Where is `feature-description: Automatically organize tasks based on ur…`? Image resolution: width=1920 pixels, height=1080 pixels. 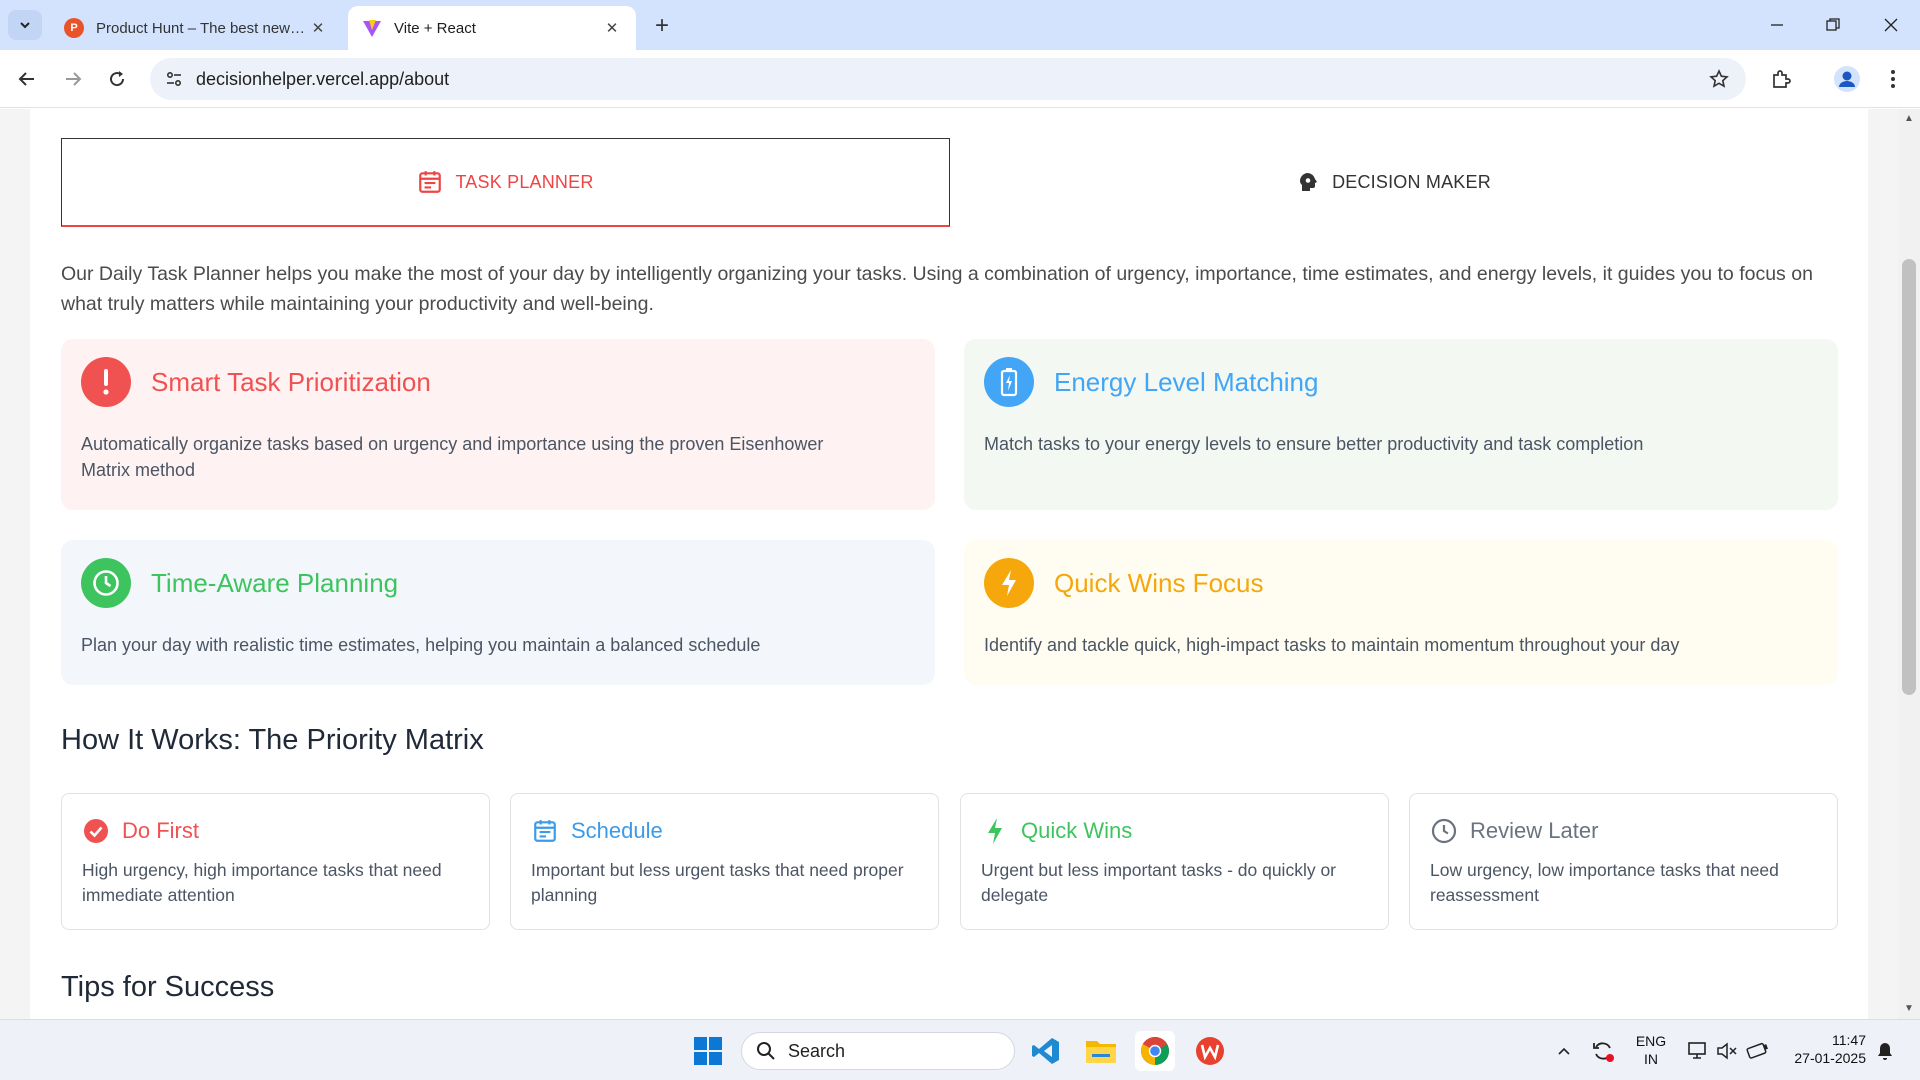 feature-description: Automatically organize tasks based on ur… is located at coordinates (452, 457).